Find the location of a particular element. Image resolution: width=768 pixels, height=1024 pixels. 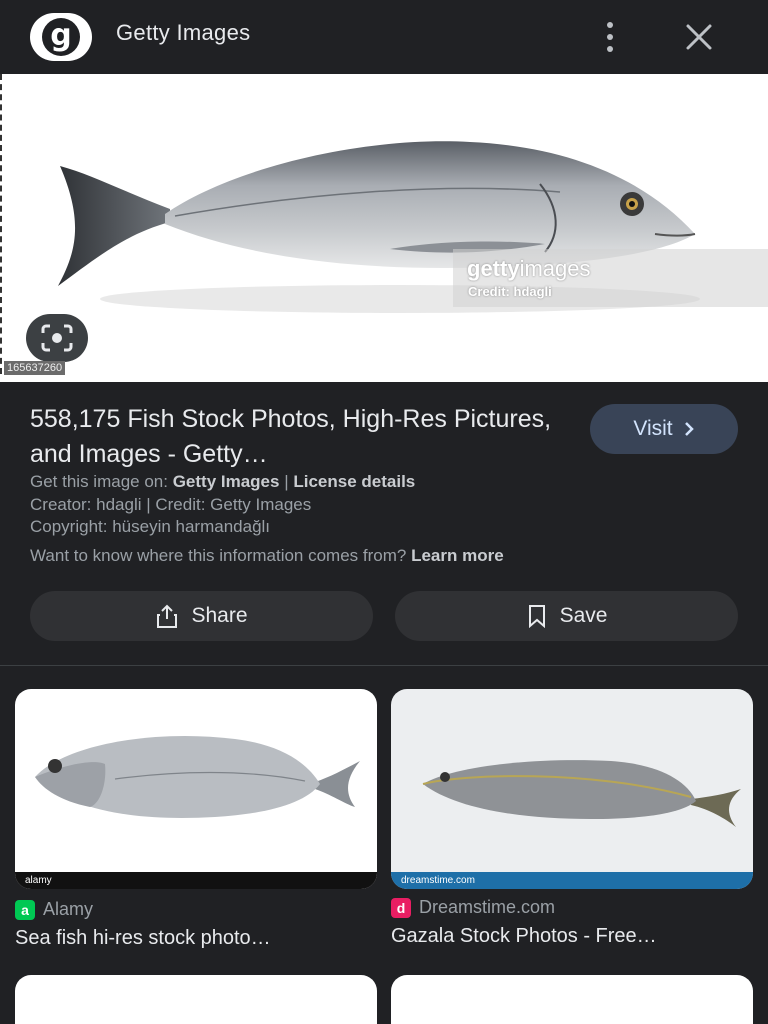

copyright-line: Copyright: hüseyin harmandağlı is located at coordinates (150, 526).